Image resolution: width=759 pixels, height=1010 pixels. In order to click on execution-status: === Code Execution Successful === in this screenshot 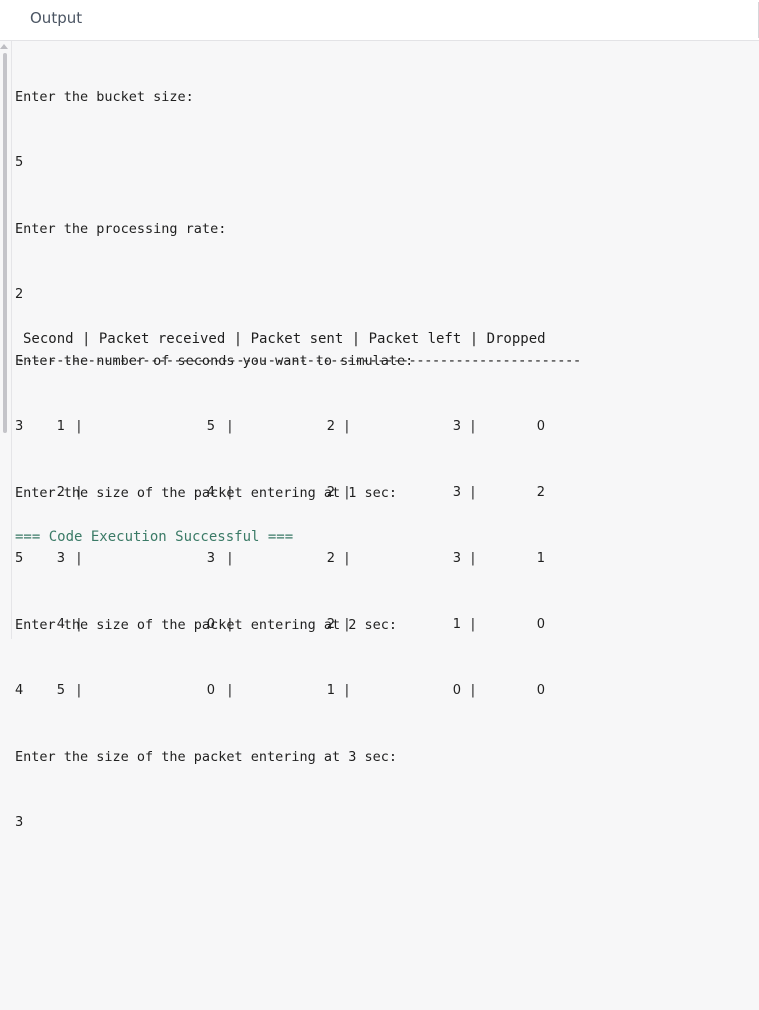, I will do `click(154, 537)`.